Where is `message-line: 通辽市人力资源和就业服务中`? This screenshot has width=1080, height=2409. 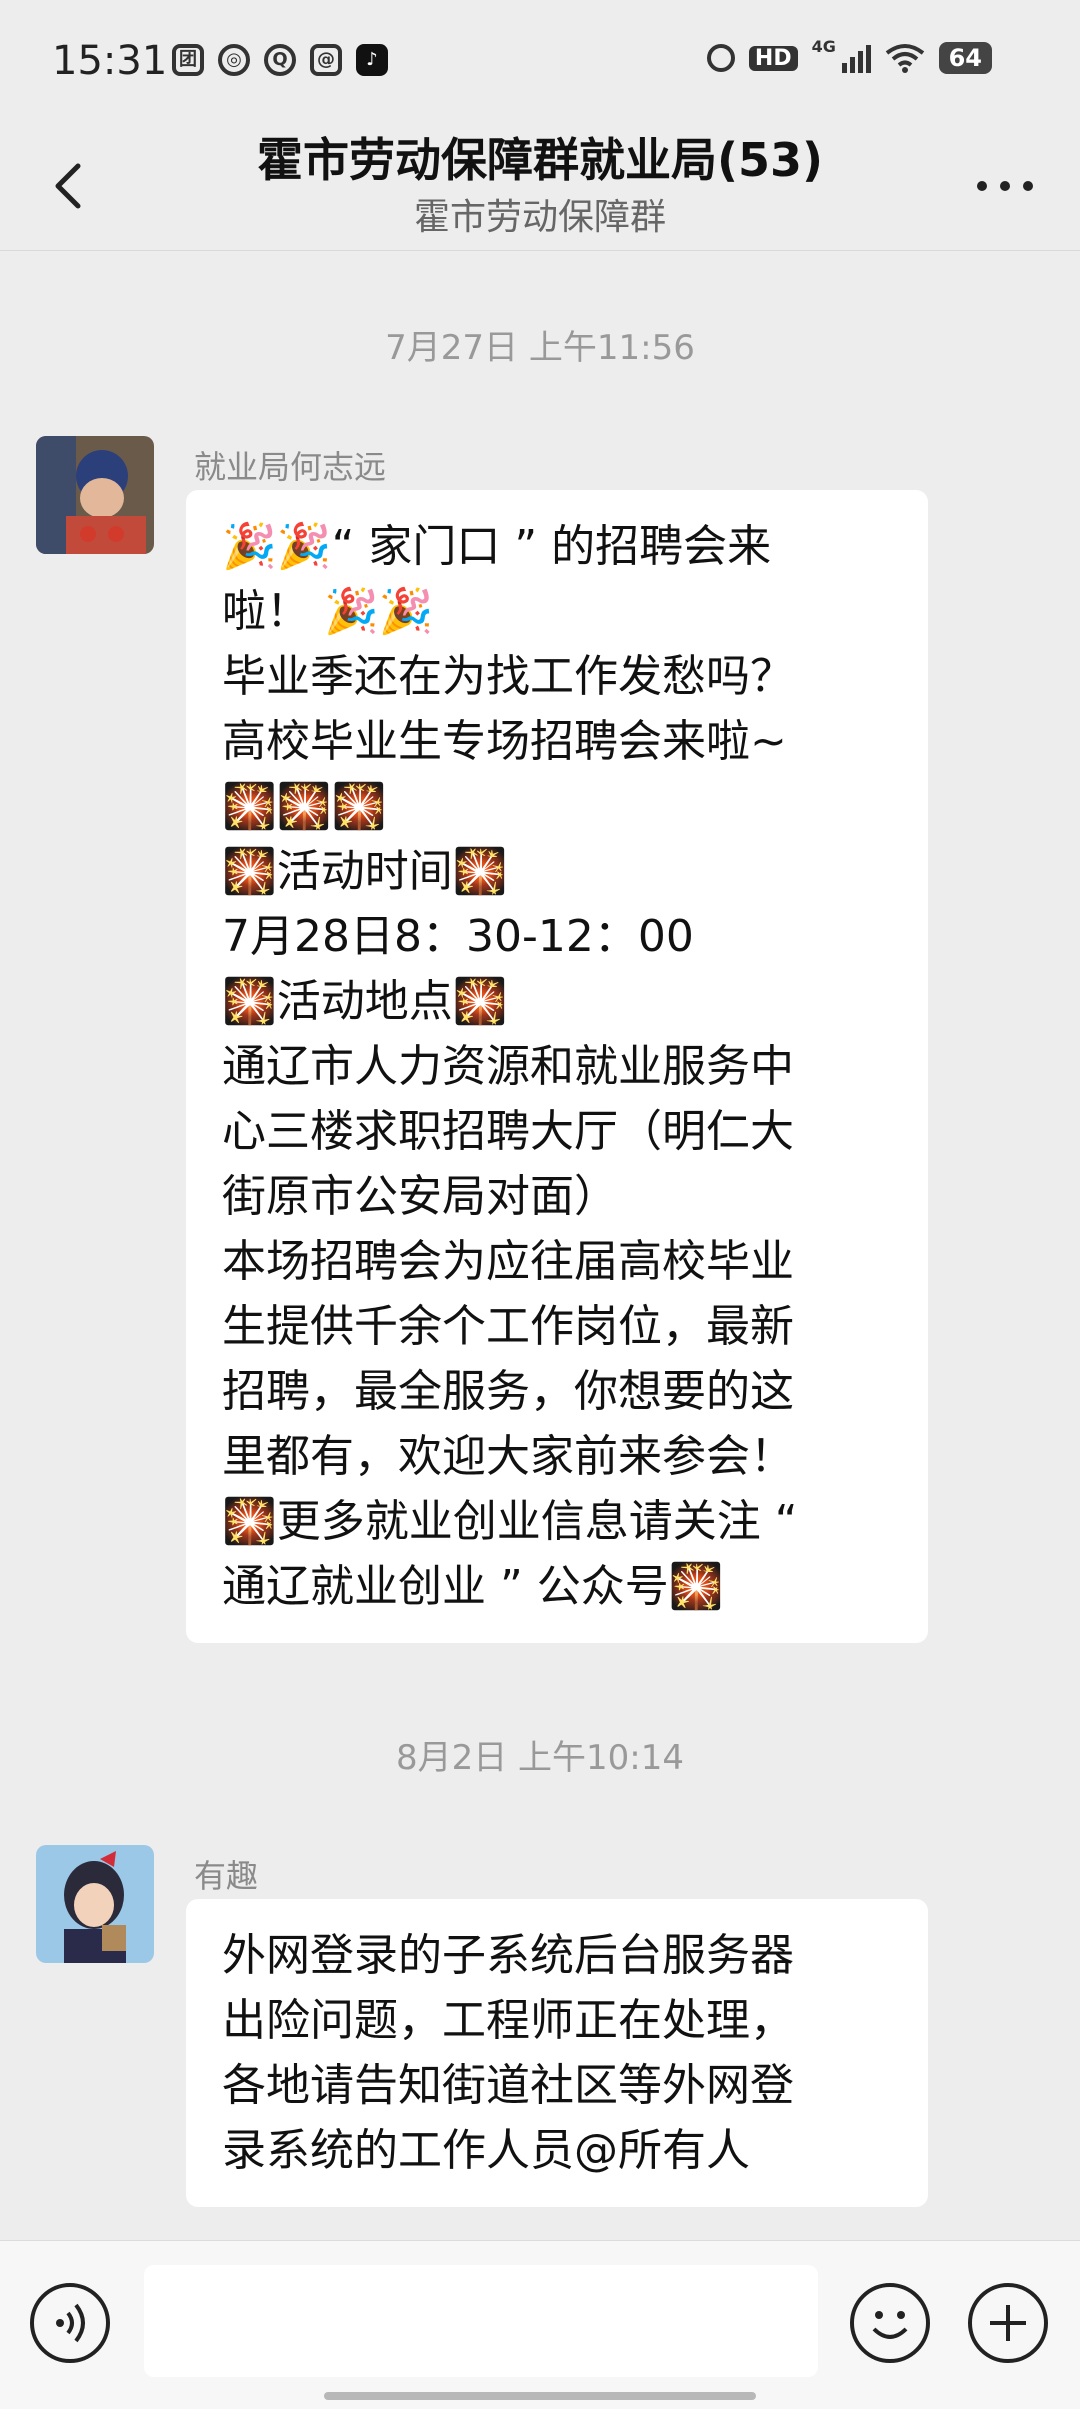
message-line: 通辽市人力资源和就业服务中 is located at coordinates (508, 1066).